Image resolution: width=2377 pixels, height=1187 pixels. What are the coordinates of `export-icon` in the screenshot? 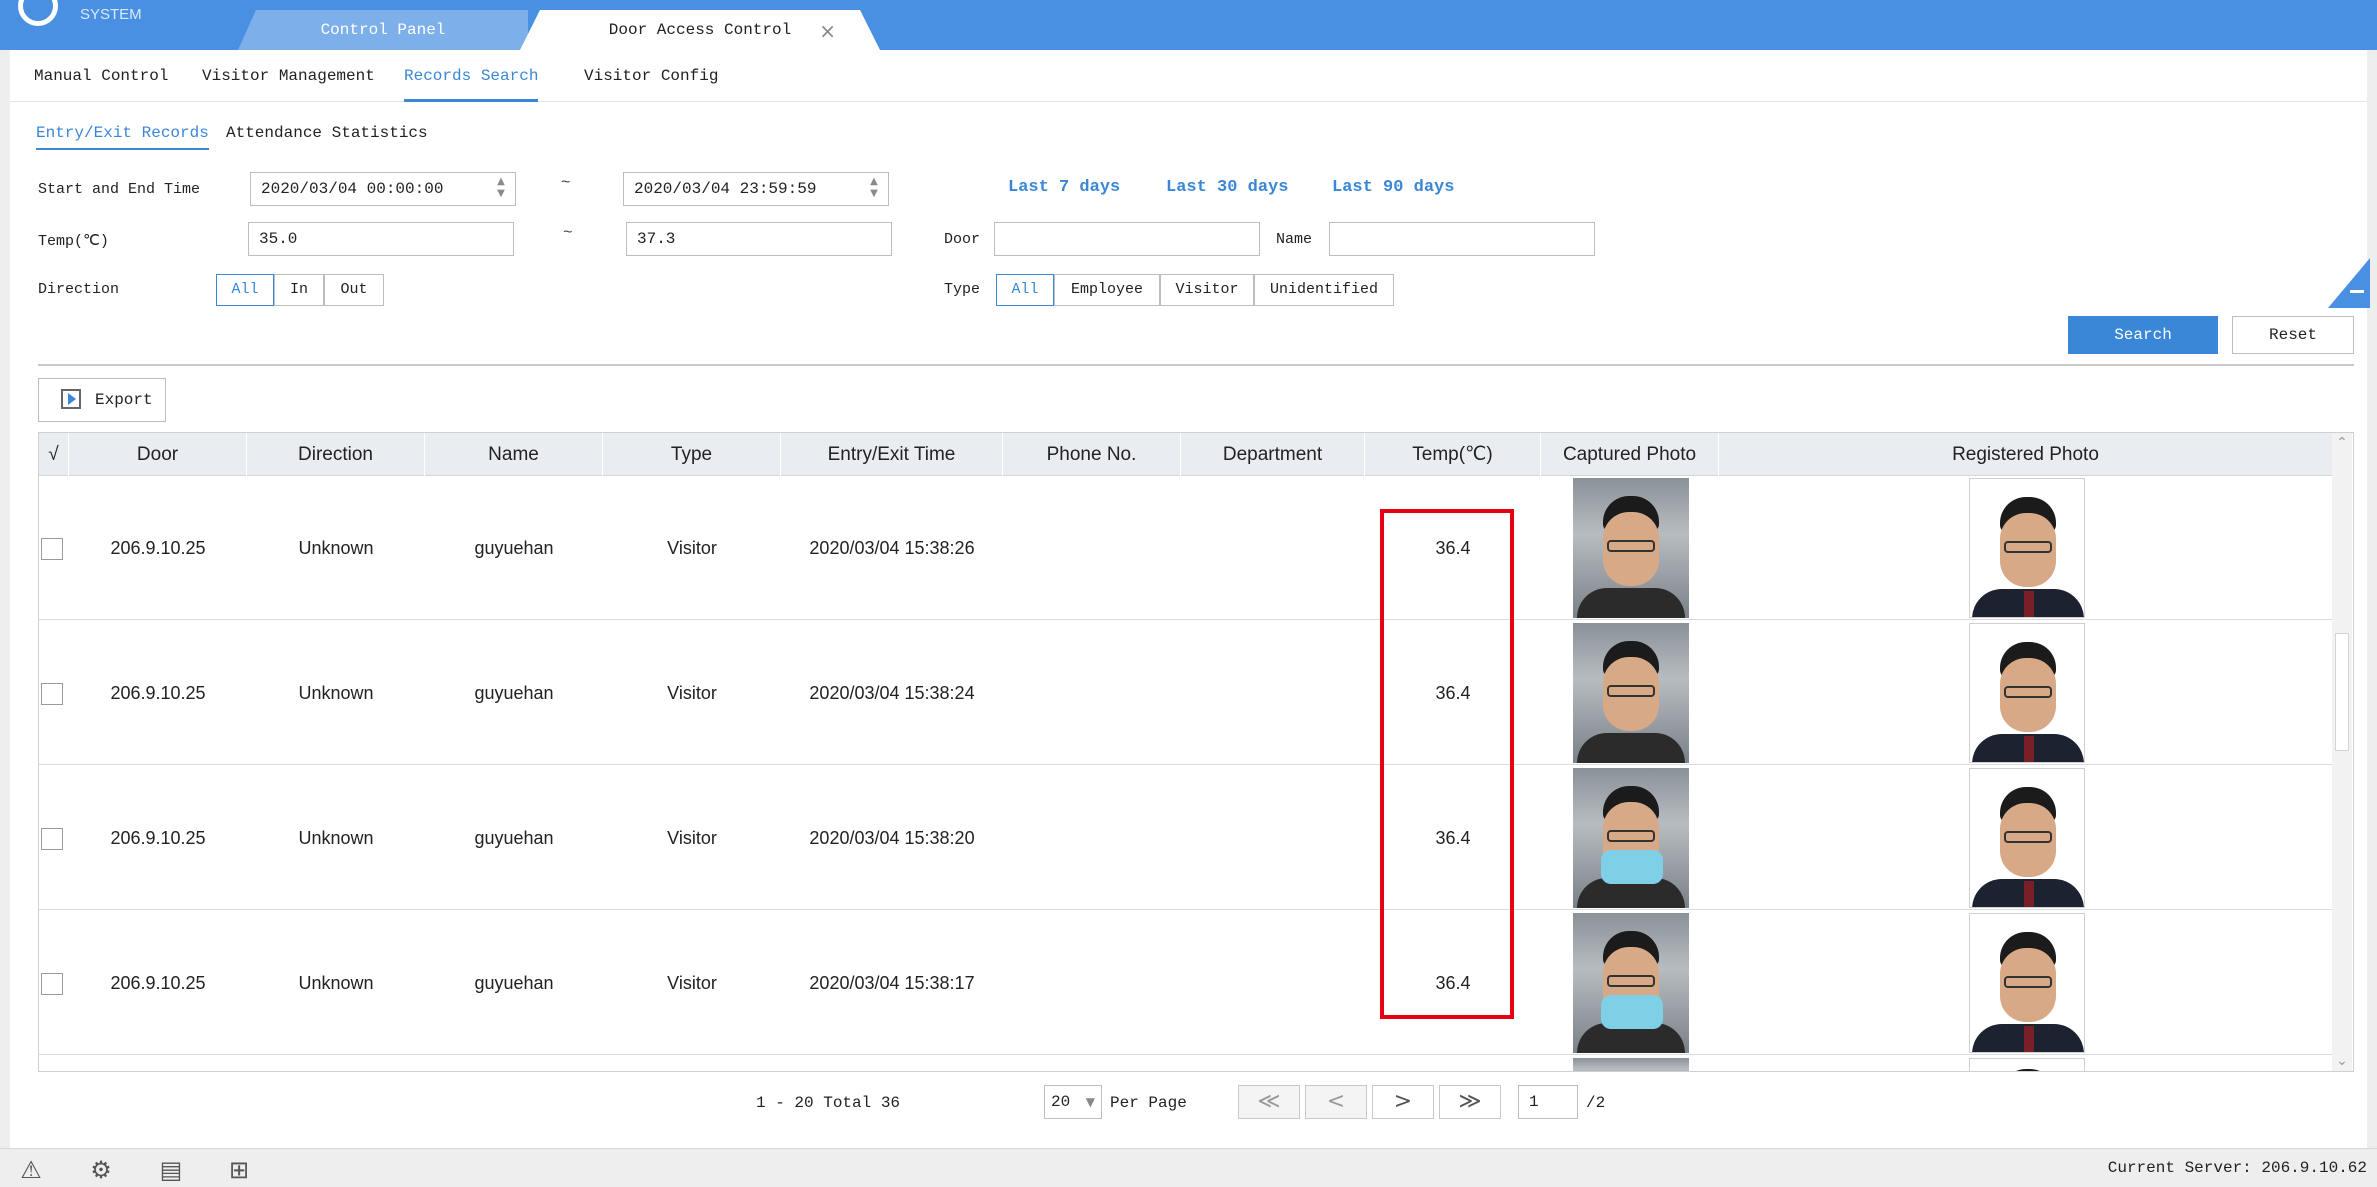 It's located at (71, 399).